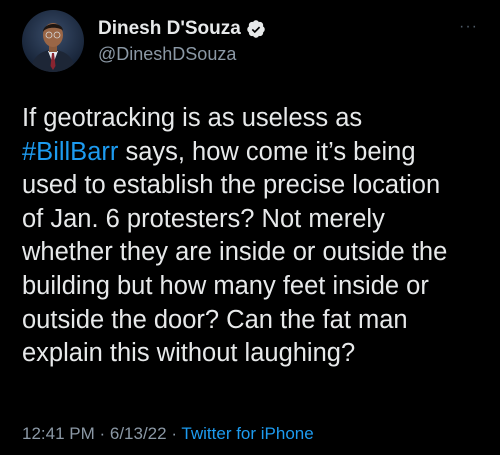 The height and width of the screenshot is (455, 500). What do you see at coordinates (235, 252) in the screenshot?
I see `tweet-line: whether they are inside or outside the` at bounding box center [235, 252].